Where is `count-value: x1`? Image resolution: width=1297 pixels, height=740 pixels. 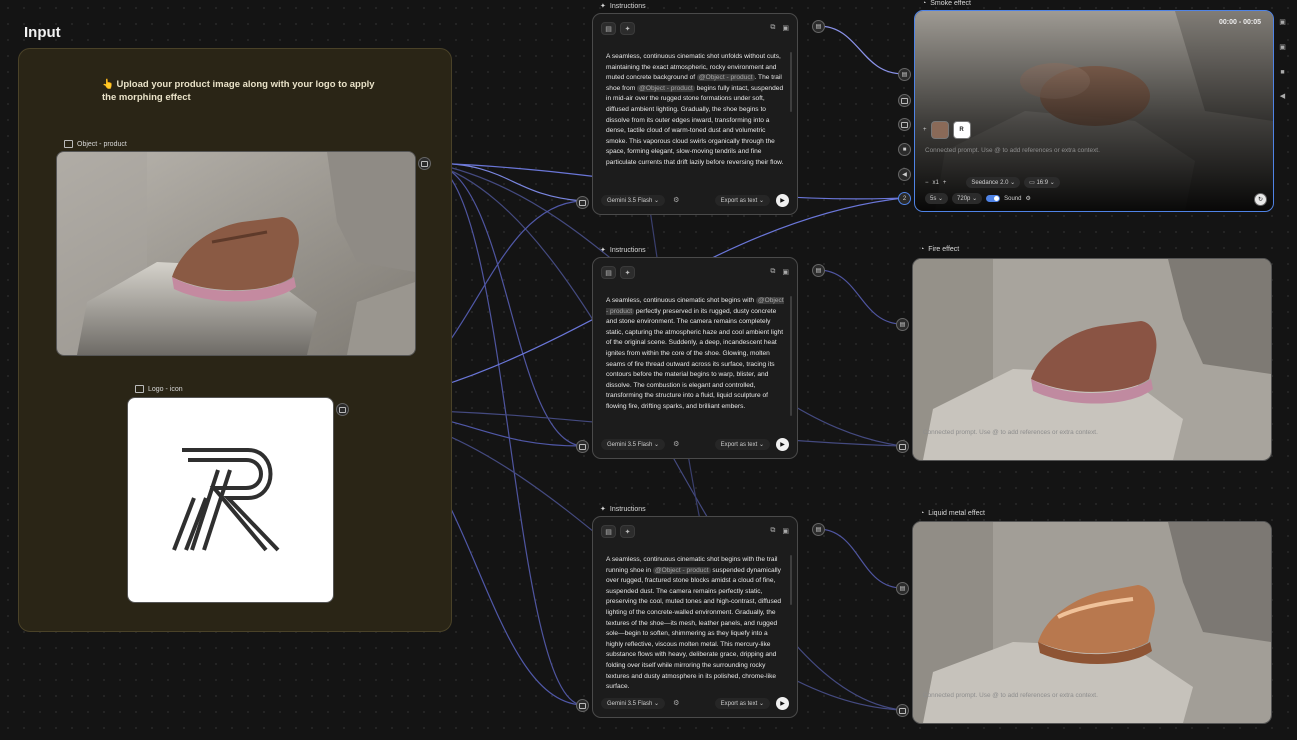 count-value: x1 is located at coordinates (935, 182).